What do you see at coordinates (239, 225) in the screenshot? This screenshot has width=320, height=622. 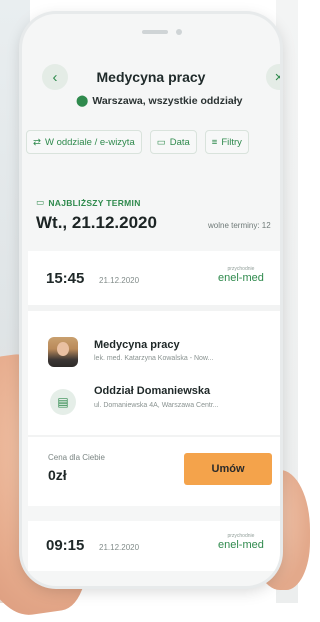 I see `free-slots-count: wolne terminy: 12` at bounding box center [239, 225].